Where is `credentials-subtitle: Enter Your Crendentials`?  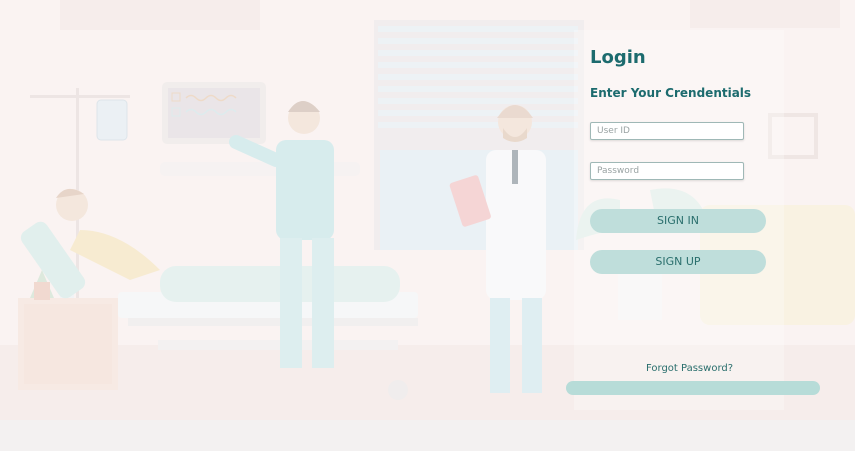 credentials-subtitle: Enter Your Crendentials is located at coordinates (671, 93).